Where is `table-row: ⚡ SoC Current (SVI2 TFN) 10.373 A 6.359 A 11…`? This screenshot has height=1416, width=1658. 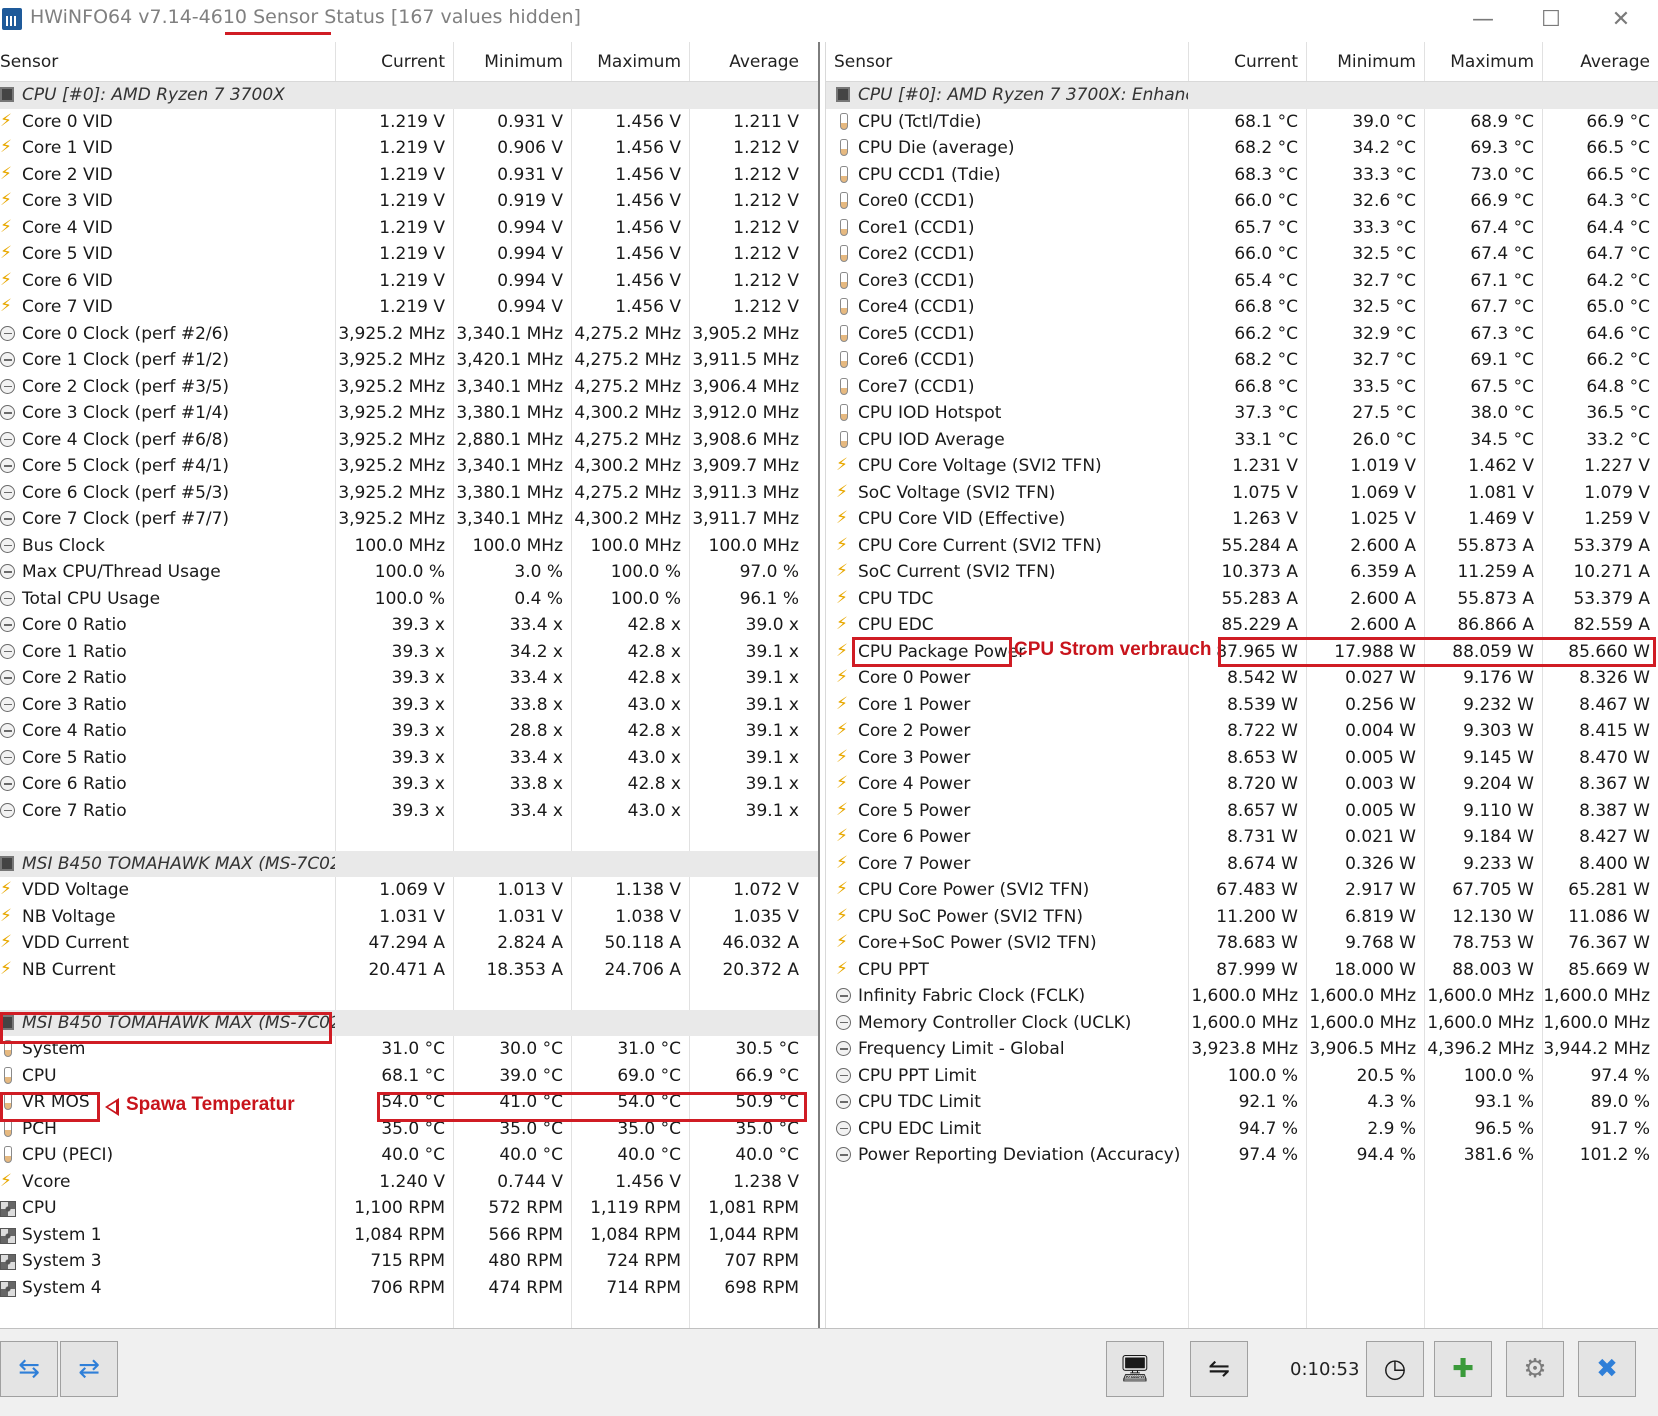
table-row: ⚡ SoC Current (SVI2 TFN) 10.373 A 6.359 A 11… is located at coordinates (1242, 572).